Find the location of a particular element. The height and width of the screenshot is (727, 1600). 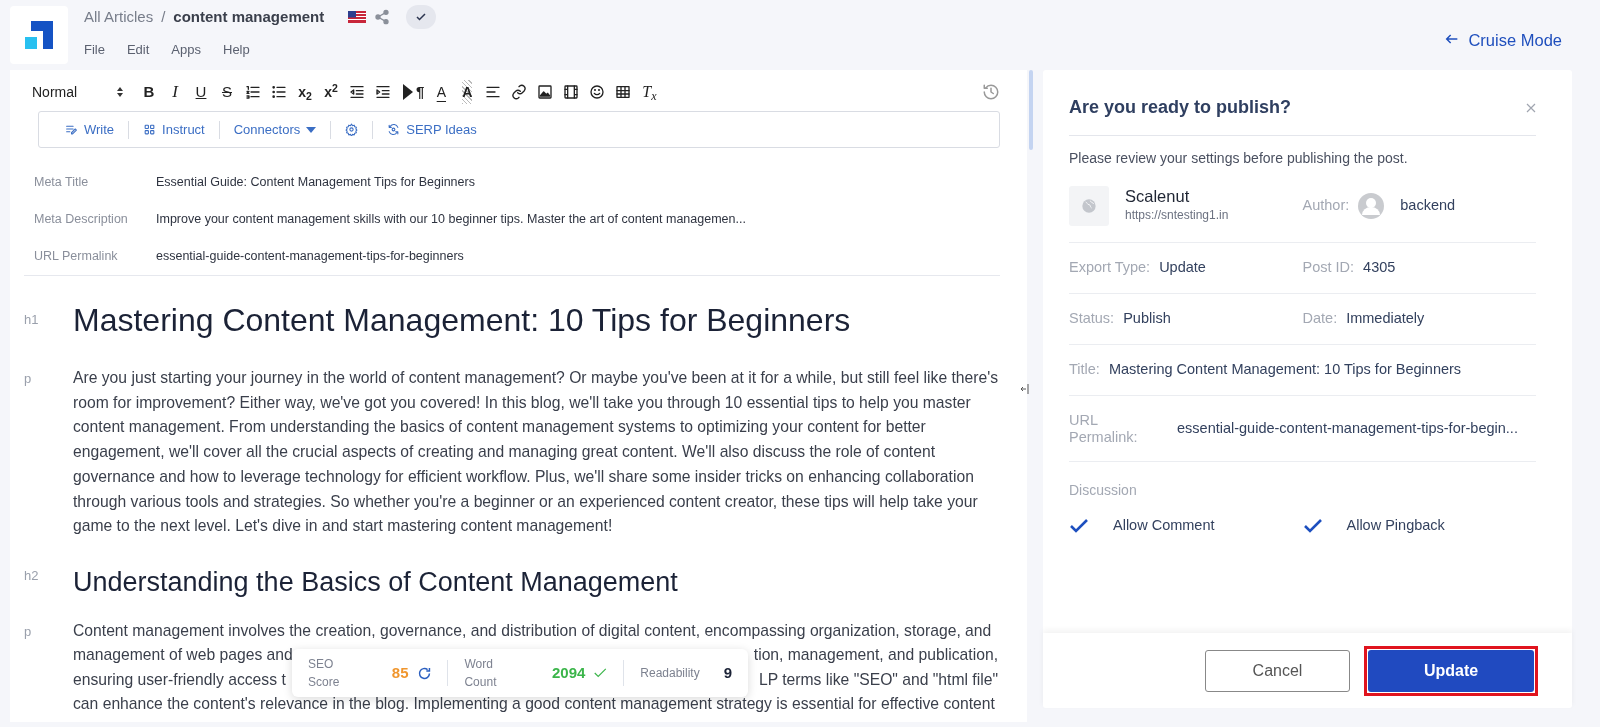

meta-label: Meta Description is located at coordinates (81, 220).